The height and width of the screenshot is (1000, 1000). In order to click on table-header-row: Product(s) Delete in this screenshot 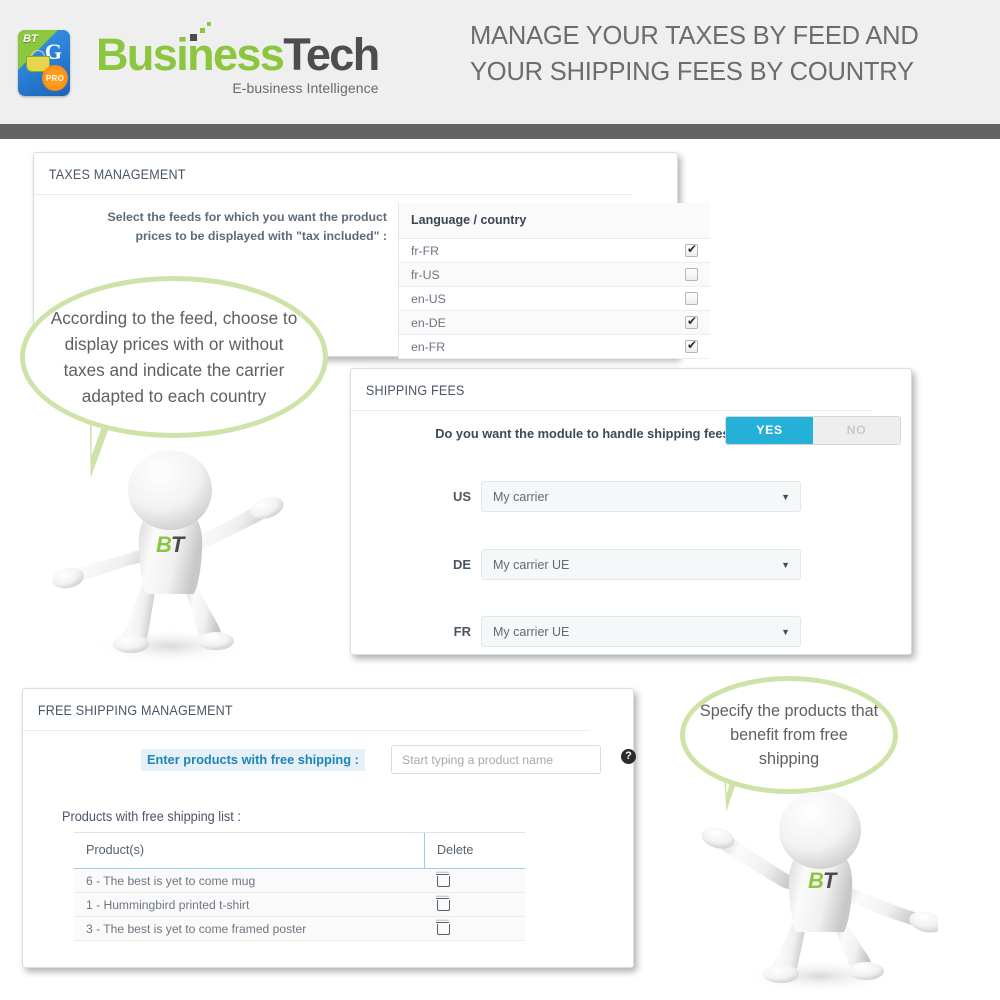, I will do `click(299, 851)`.